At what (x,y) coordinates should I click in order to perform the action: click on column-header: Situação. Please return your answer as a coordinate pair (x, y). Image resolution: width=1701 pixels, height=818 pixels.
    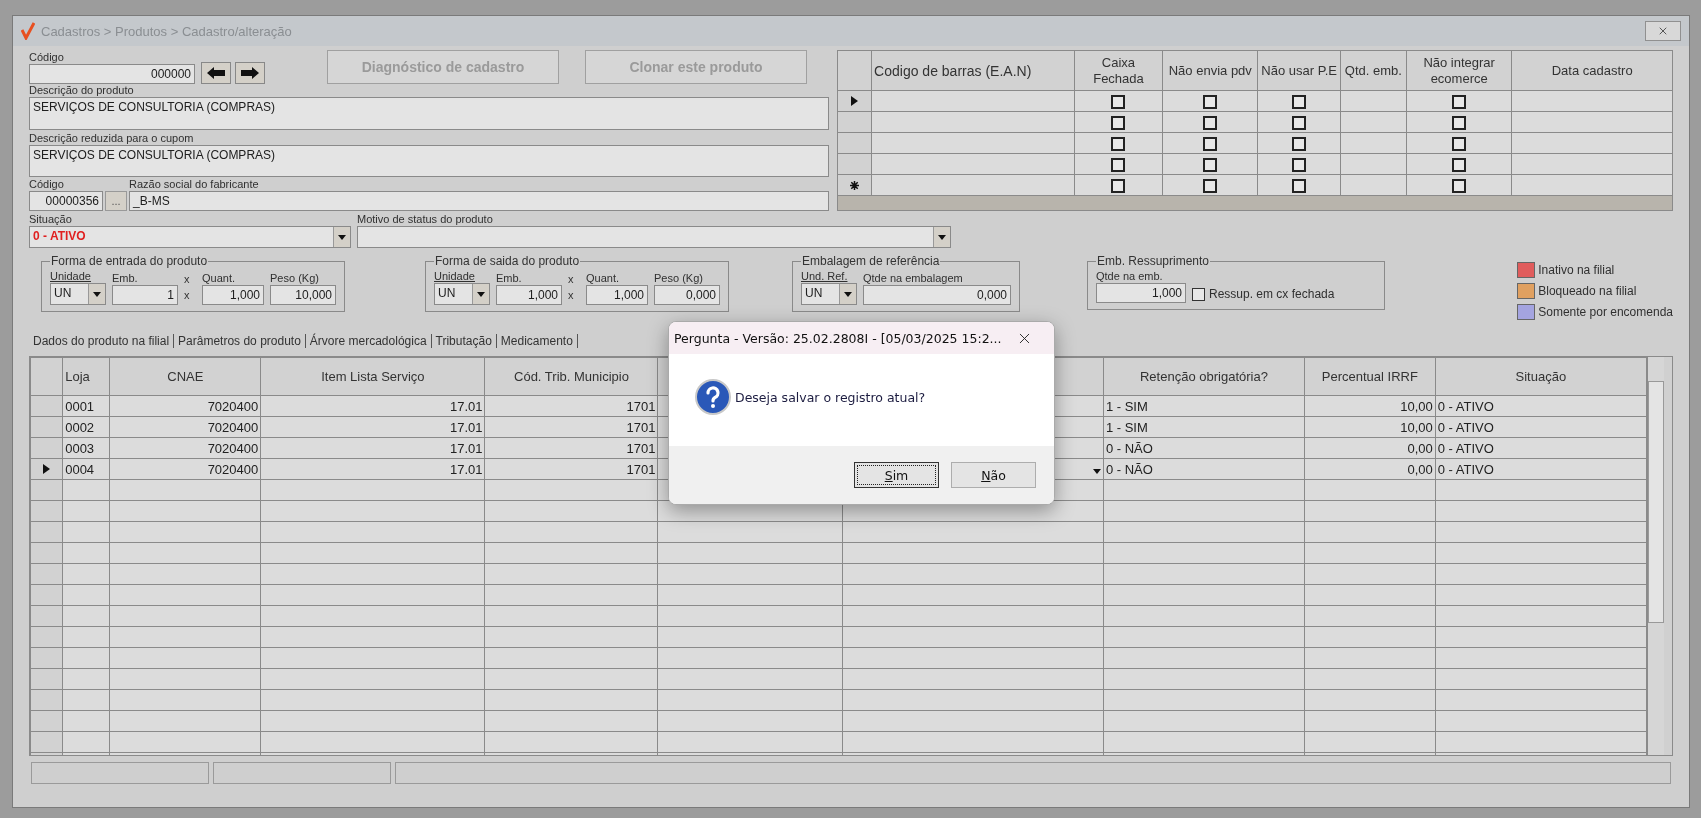
    Looking at the image, I should click on (1541, 376).